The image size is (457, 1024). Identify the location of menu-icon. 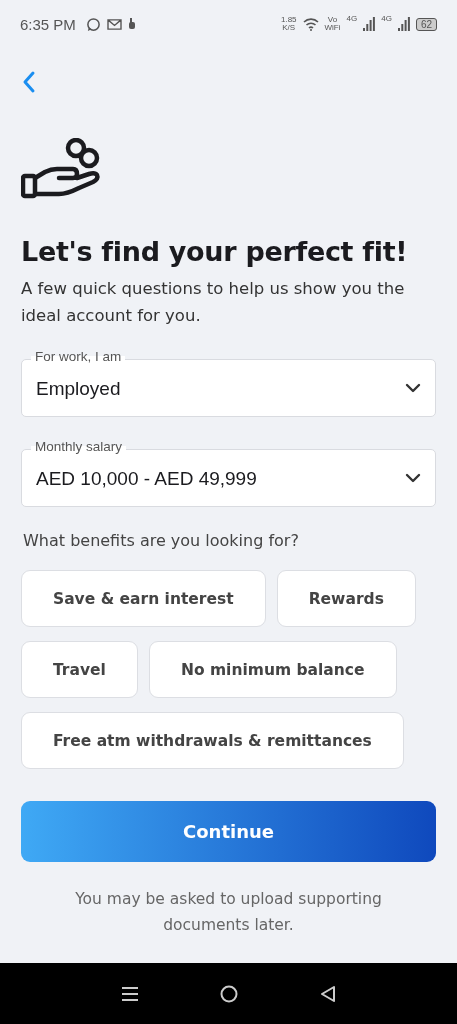
(129, 993).